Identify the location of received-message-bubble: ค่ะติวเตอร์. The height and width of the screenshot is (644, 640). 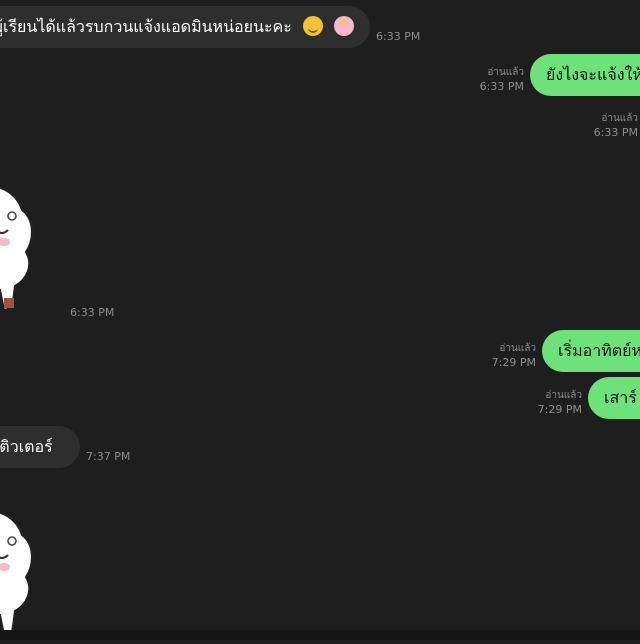
(40, 447).